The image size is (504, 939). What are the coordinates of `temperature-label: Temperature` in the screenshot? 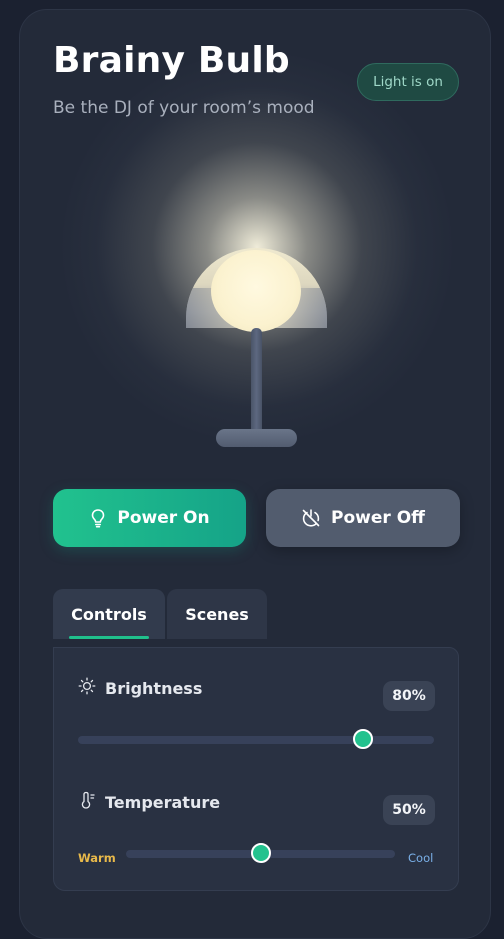 It's located at (163, 802).